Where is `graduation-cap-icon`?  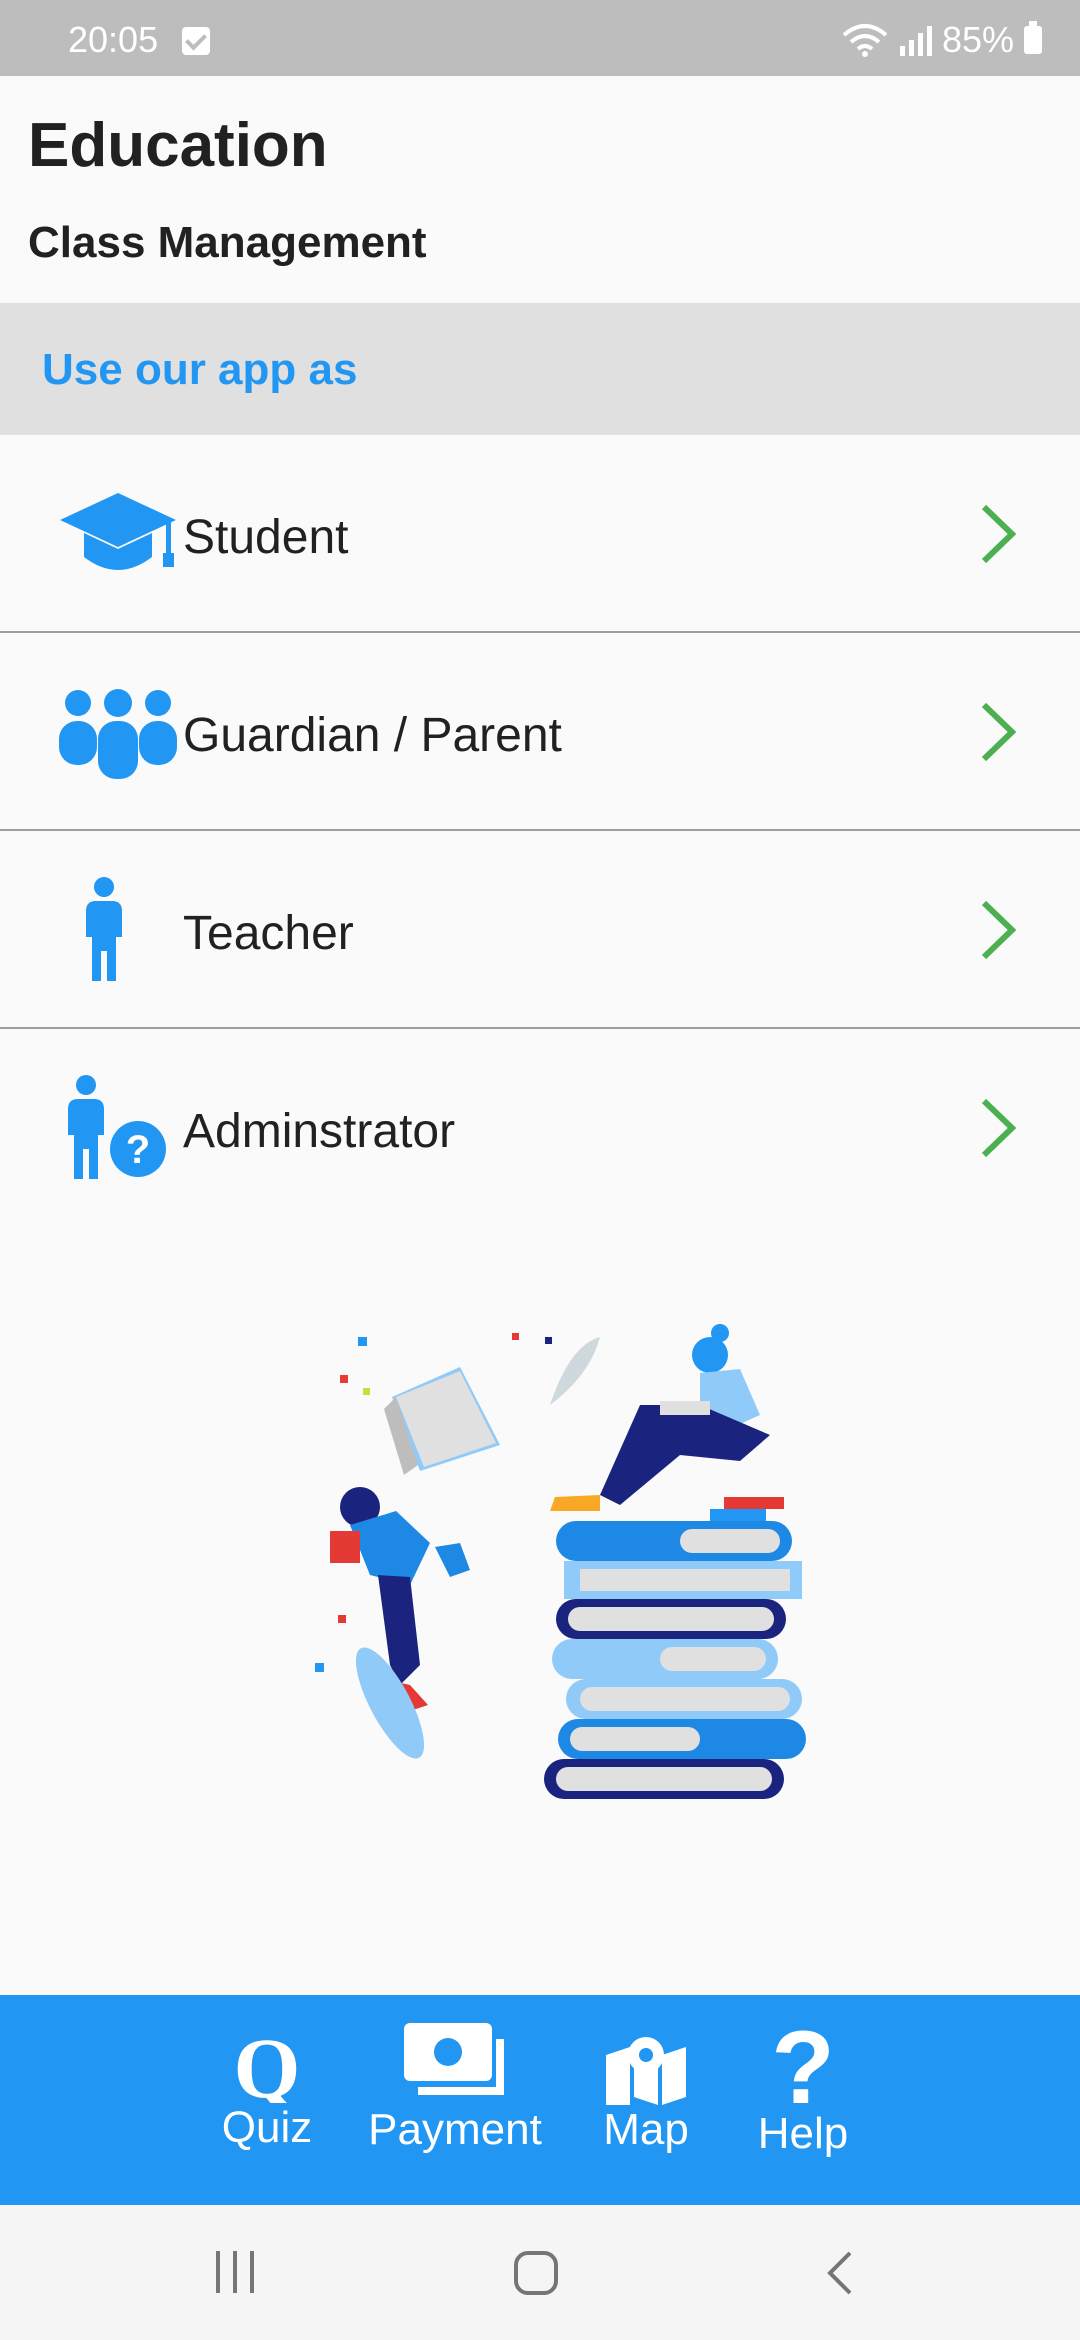
graduation-cap-icon is located at coordinates (118, 531).